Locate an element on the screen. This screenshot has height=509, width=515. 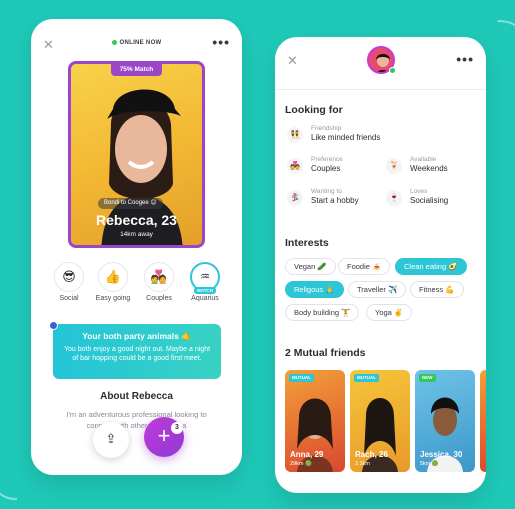
looking-for-preference: 💑 Preference Couples is located at coordinates (337, 167).